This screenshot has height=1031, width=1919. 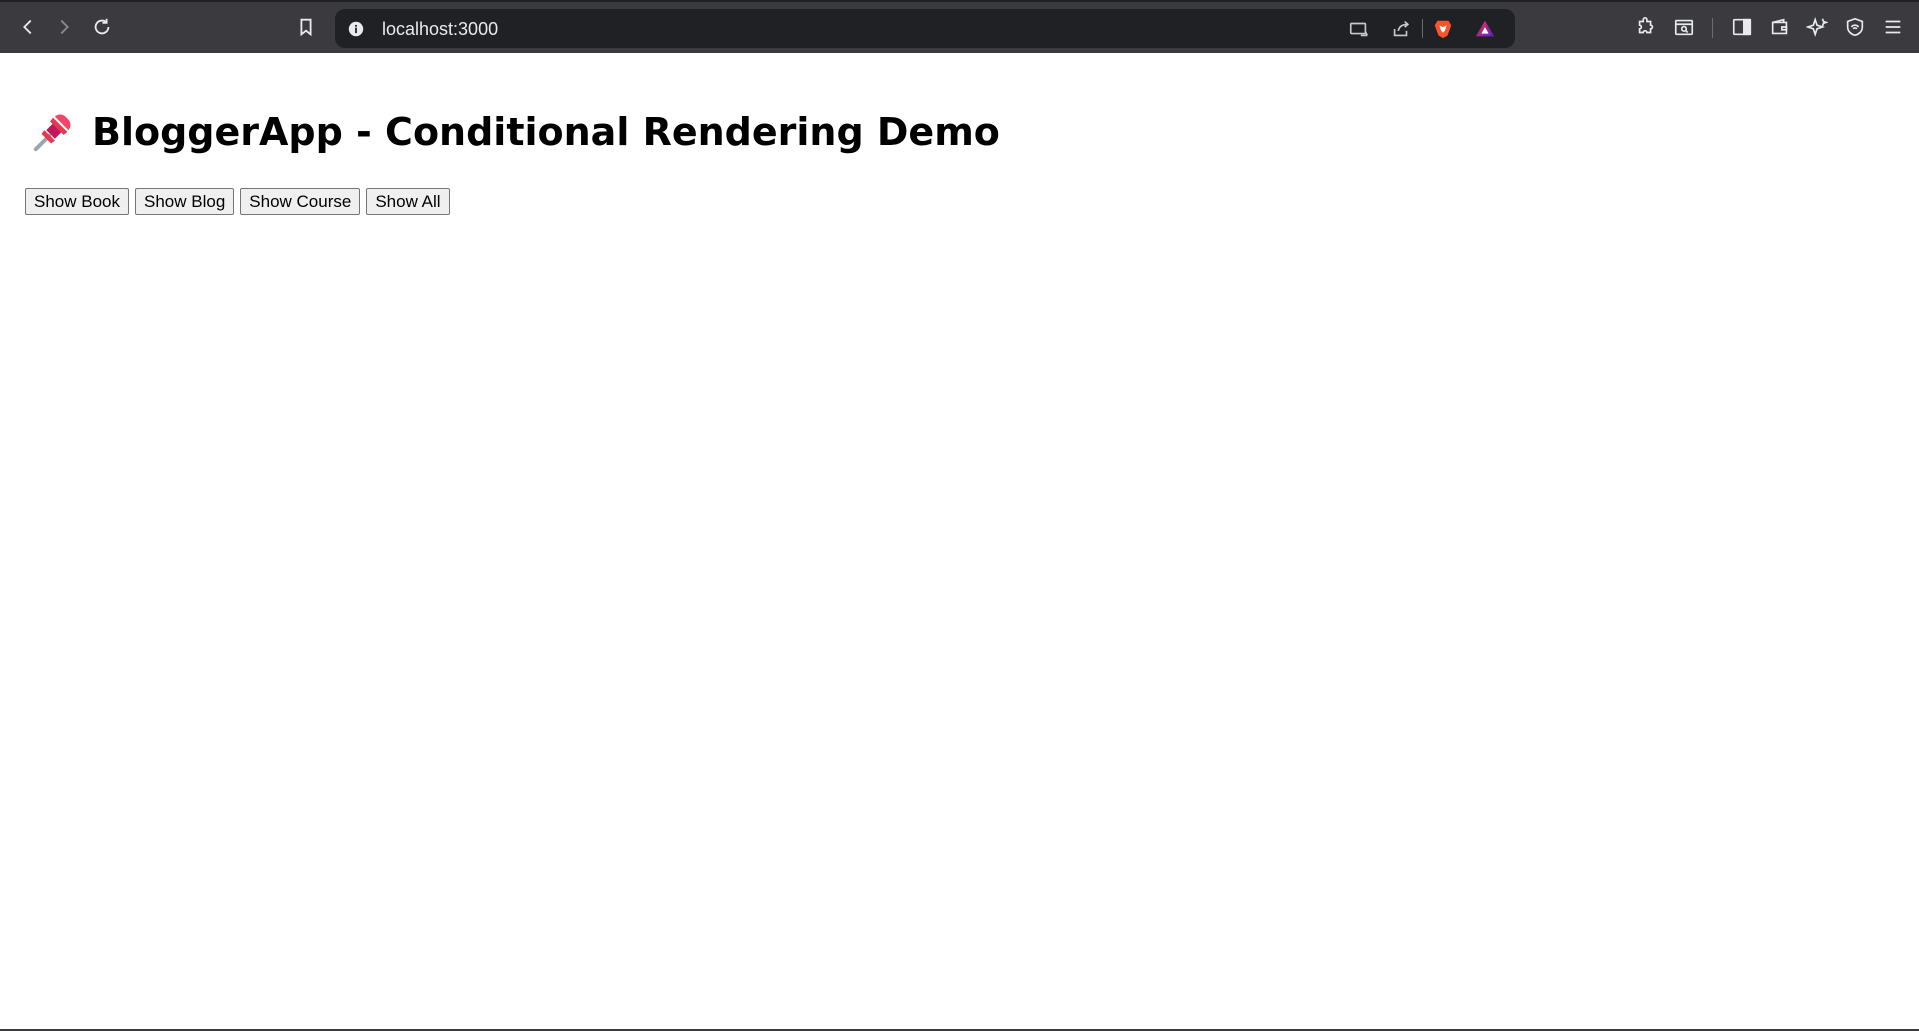 I want to click on reload-icon, so click(x=102, y=27).